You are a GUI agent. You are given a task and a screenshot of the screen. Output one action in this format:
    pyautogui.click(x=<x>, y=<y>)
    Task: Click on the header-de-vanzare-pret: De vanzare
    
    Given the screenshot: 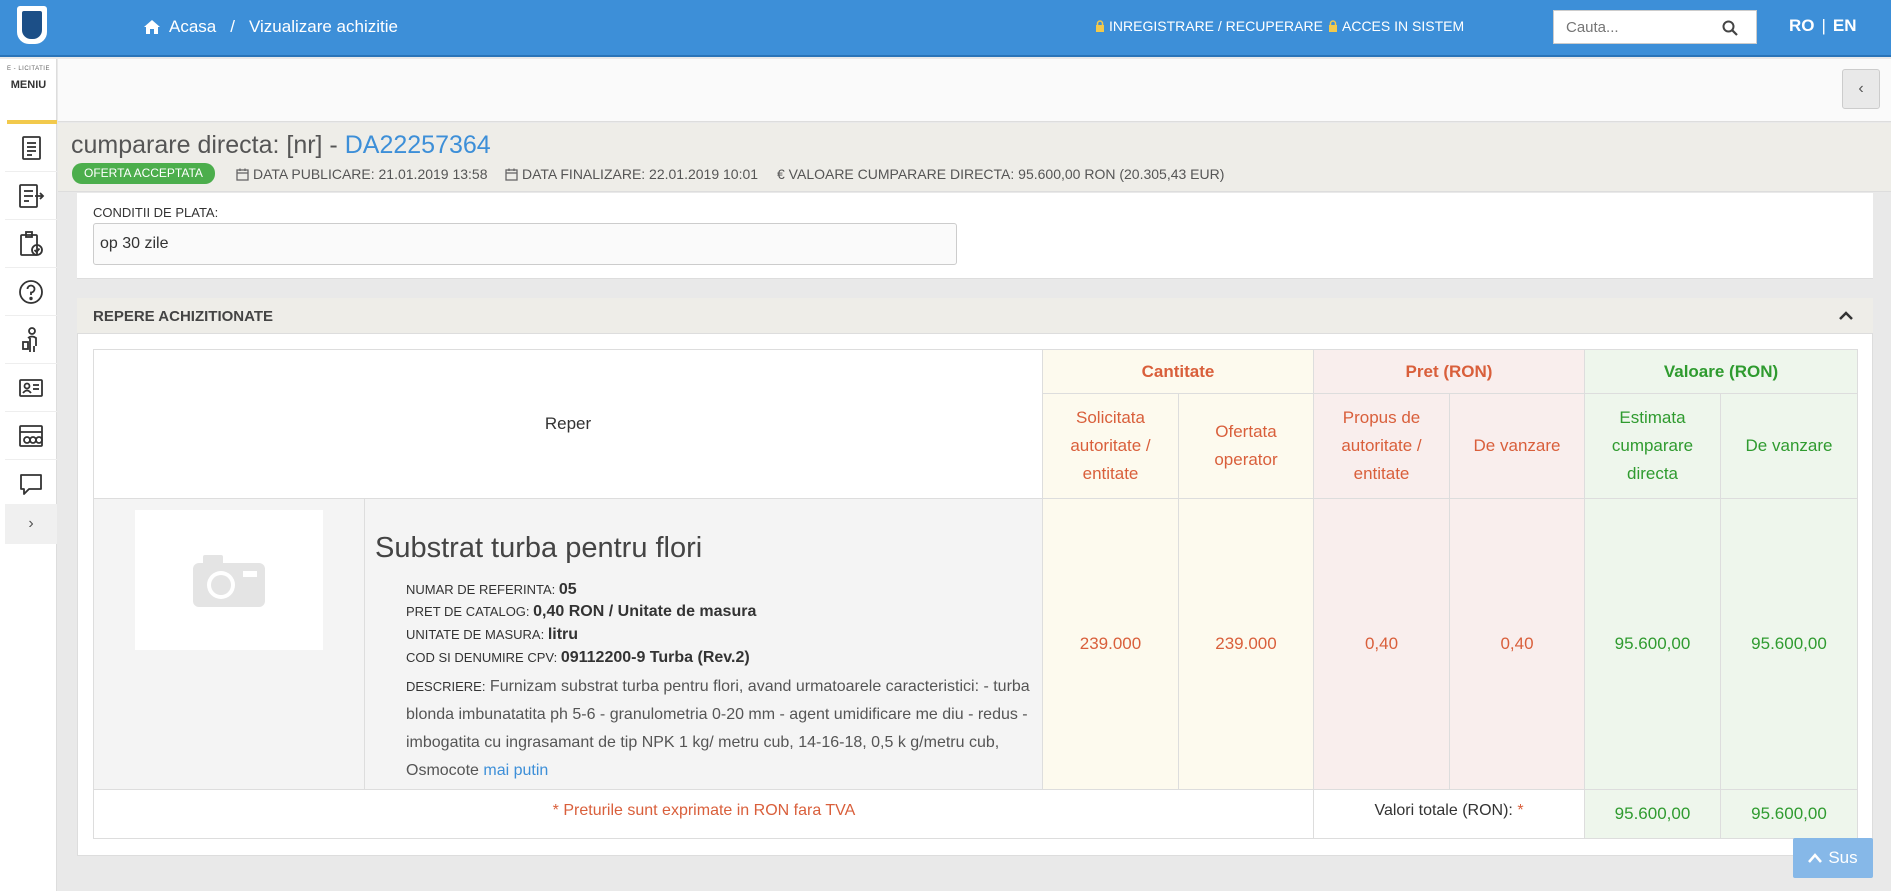 What is the action you would take?
    pyautogui.click(x=1517, y=446)
    